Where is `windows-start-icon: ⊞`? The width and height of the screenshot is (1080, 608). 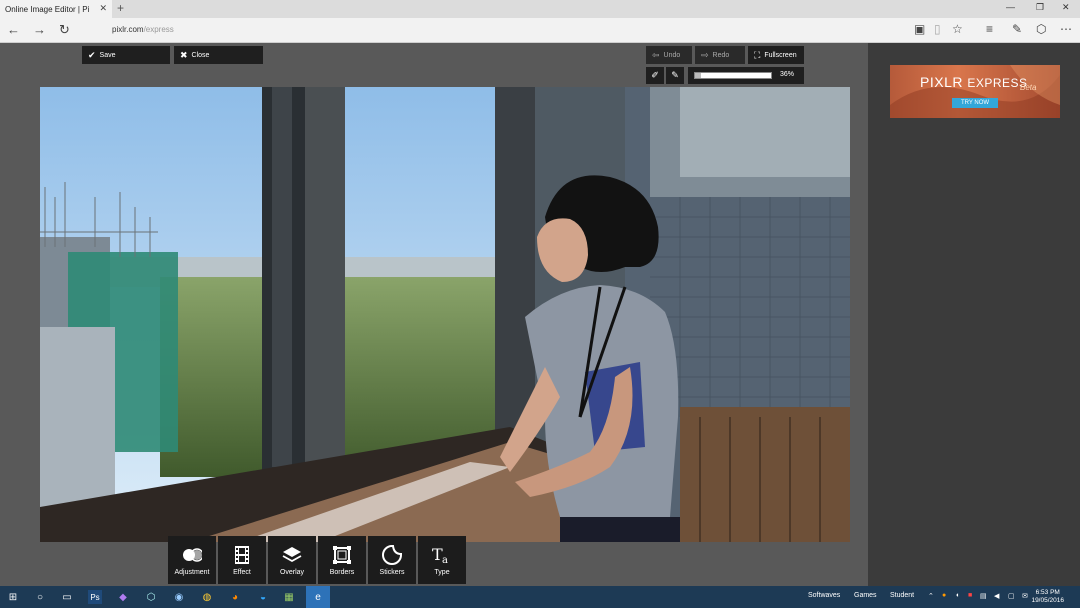 windows-start-icon: ⊞ is located at coordinates (13, 597).